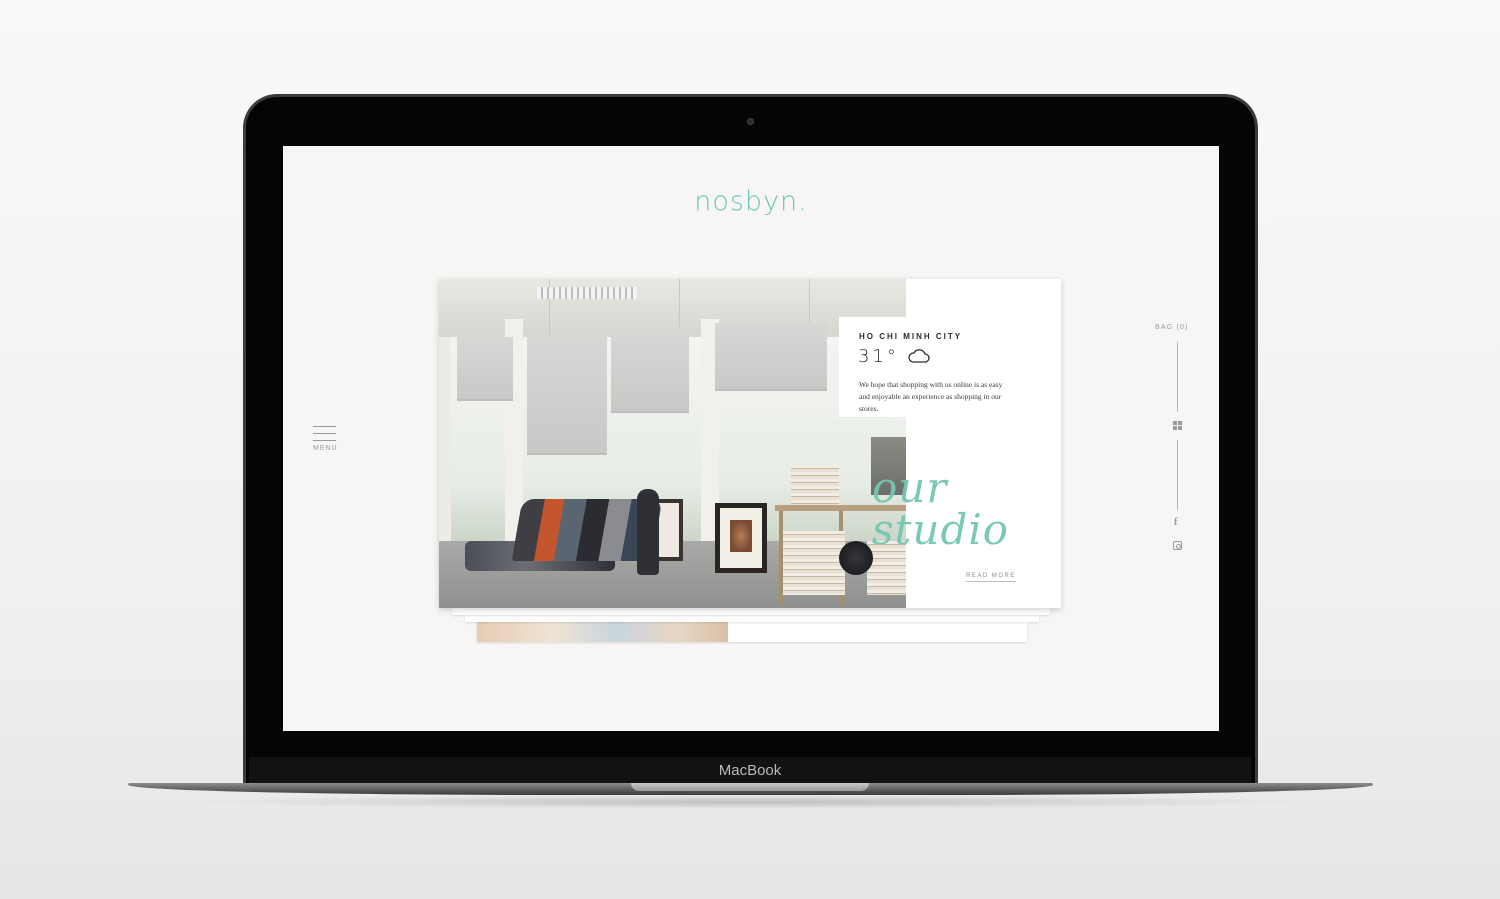 The image size is (1500, 899). Describe the element at coordinates (324, 436) in the screenshot. I see `hamburger-menu-icon` at that location.